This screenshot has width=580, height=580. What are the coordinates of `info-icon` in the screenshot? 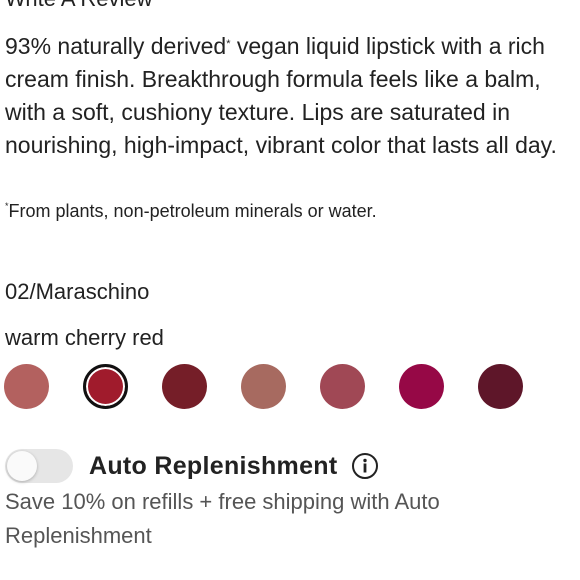 It's located at (365, 466).